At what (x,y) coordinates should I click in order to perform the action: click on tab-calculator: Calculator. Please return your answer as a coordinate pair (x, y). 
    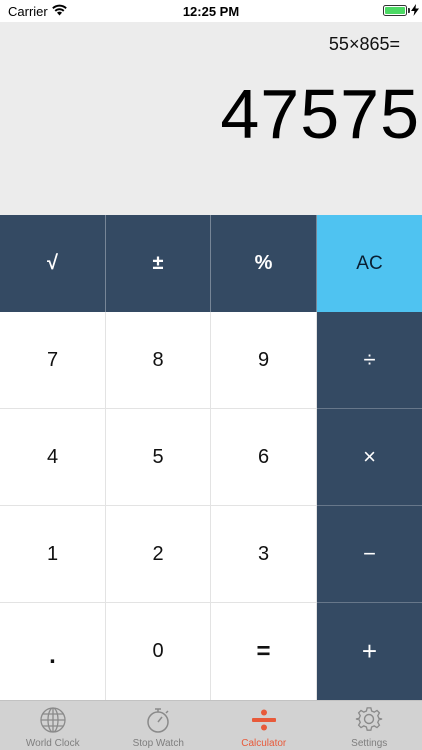
    Looking at the image, I should click on (264, 725).